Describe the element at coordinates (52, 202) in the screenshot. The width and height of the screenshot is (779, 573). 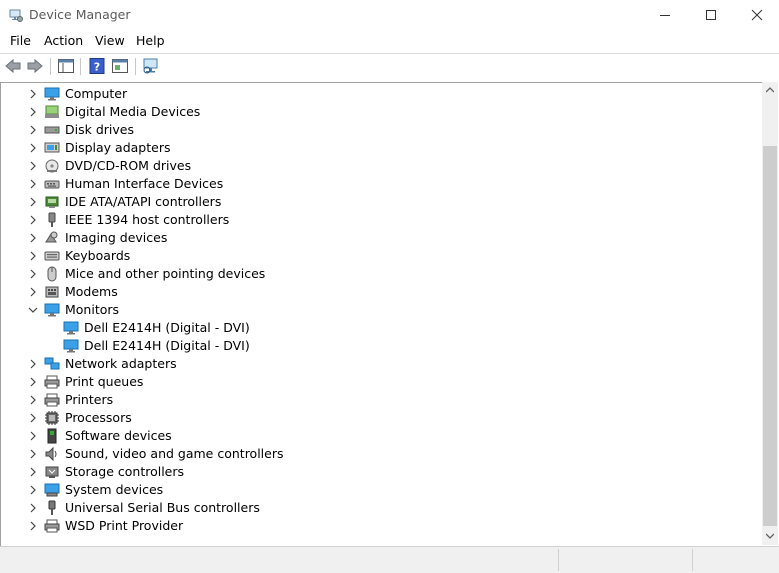
I see `ide-controller-icon` at that location.